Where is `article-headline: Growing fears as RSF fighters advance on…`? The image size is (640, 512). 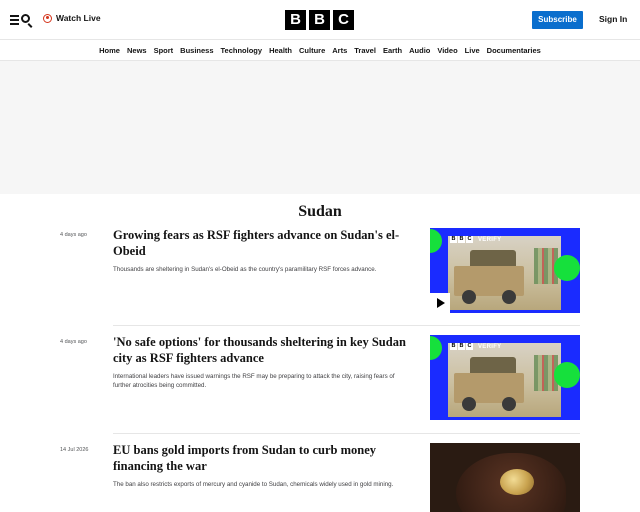 article-headline: Growing fears as RSF fighters advance on… is located at coordinates (265, 243).